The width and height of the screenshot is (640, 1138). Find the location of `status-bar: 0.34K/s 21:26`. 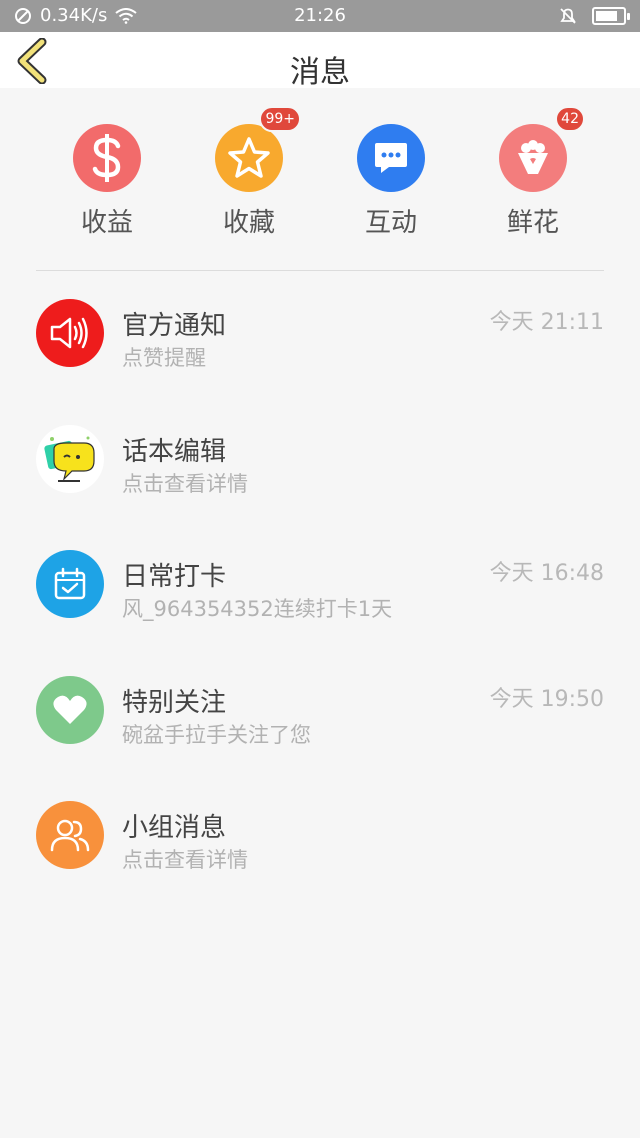

status-bar: 0.34K/s 21:26 is located at coordinates (320, 16).